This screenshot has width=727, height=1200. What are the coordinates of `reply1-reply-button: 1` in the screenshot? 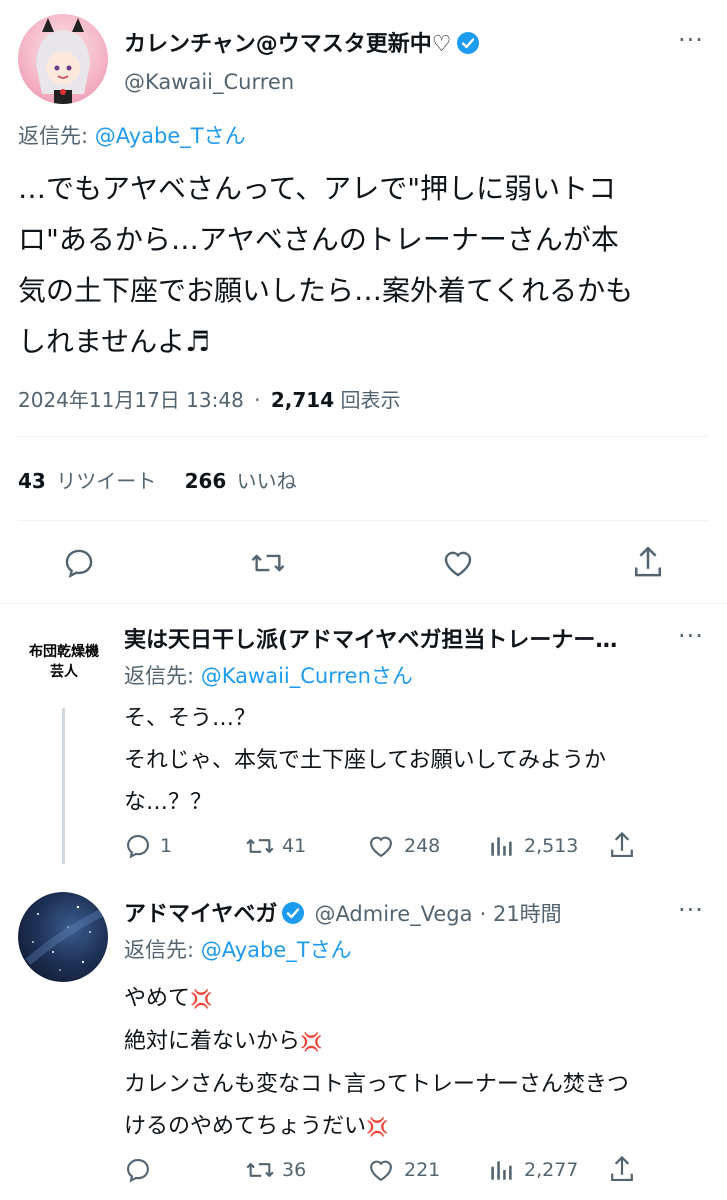 It's located at (148, 846).